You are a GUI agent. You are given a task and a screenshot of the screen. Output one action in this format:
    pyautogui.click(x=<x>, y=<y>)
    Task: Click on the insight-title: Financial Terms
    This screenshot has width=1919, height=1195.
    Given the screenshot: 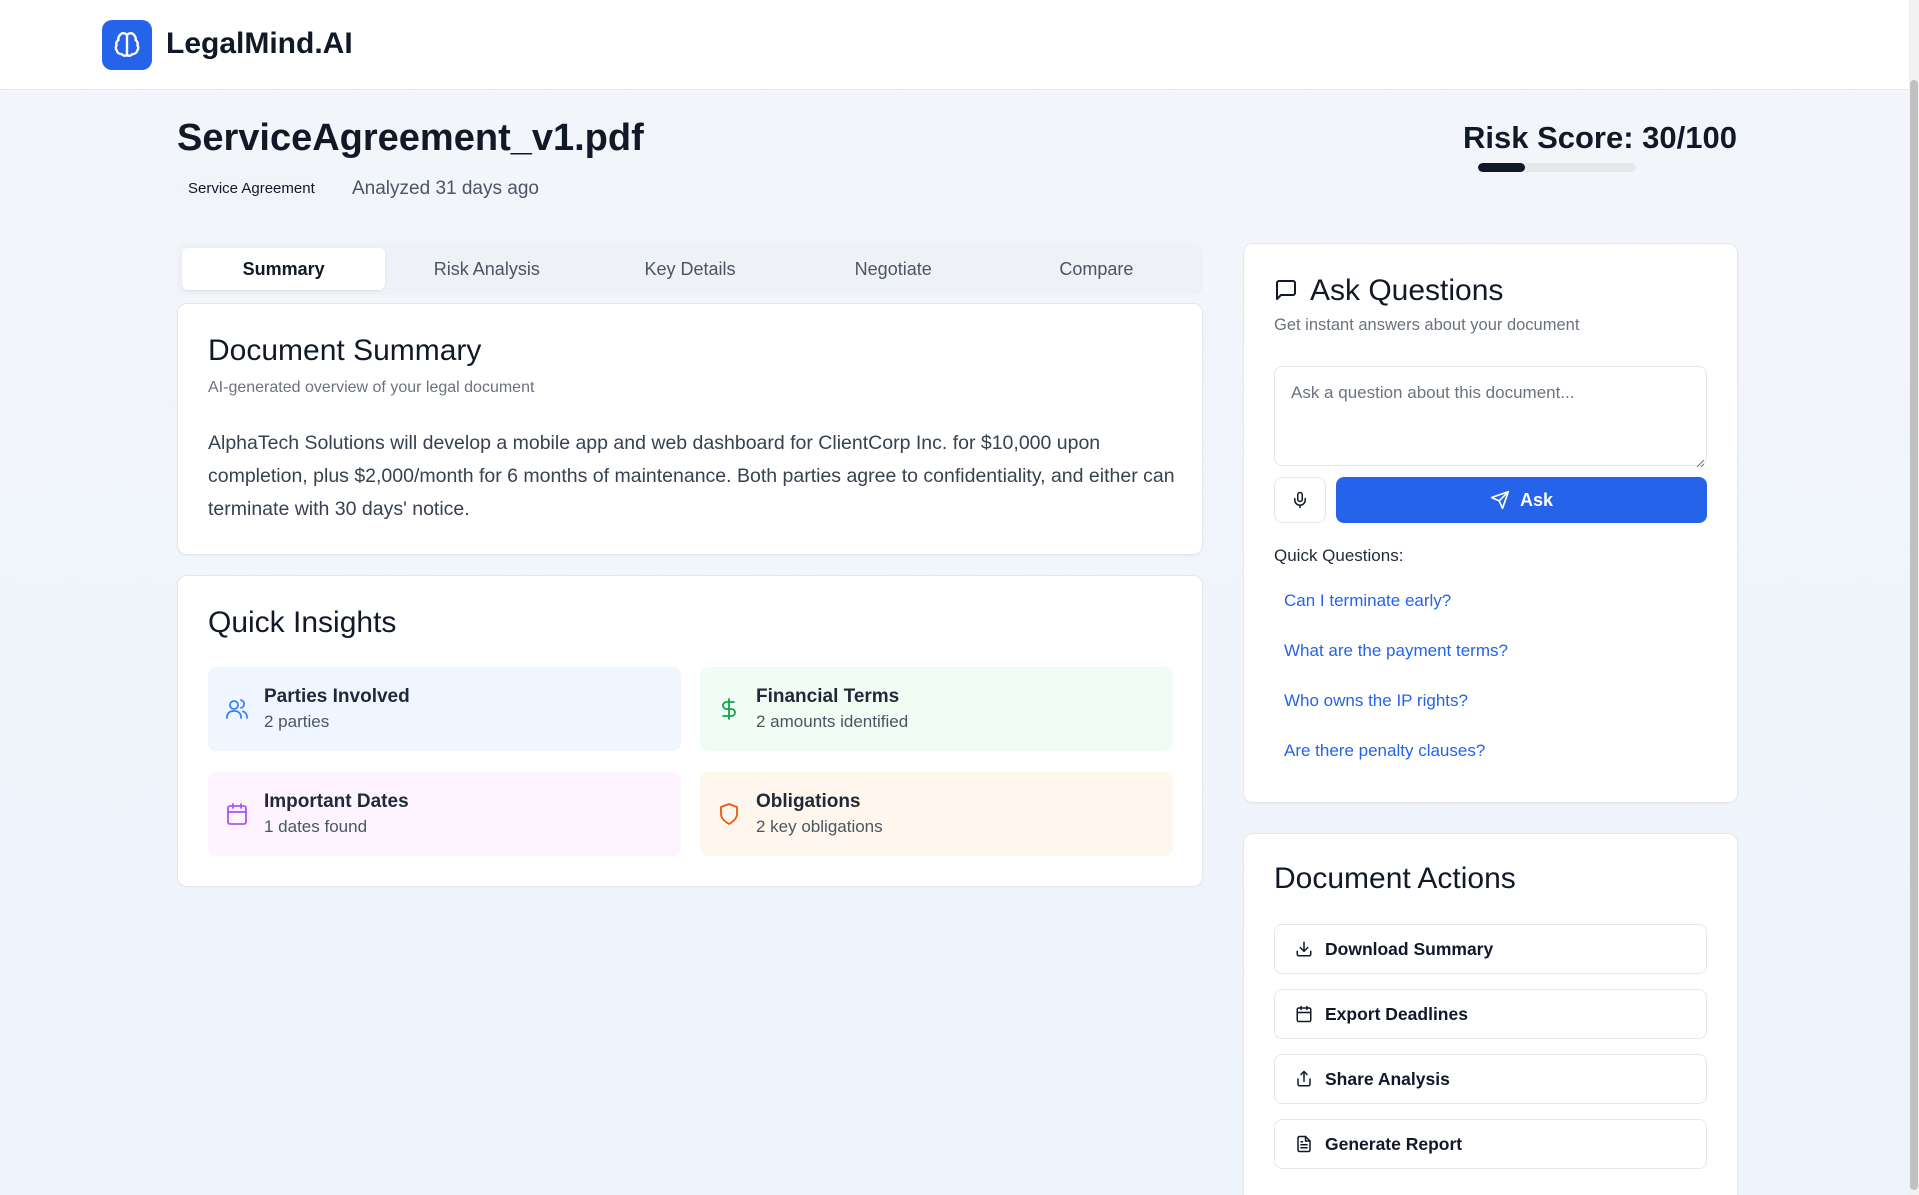 What is the action you would take?
    pyautogui.click(x=828, y=696)
    